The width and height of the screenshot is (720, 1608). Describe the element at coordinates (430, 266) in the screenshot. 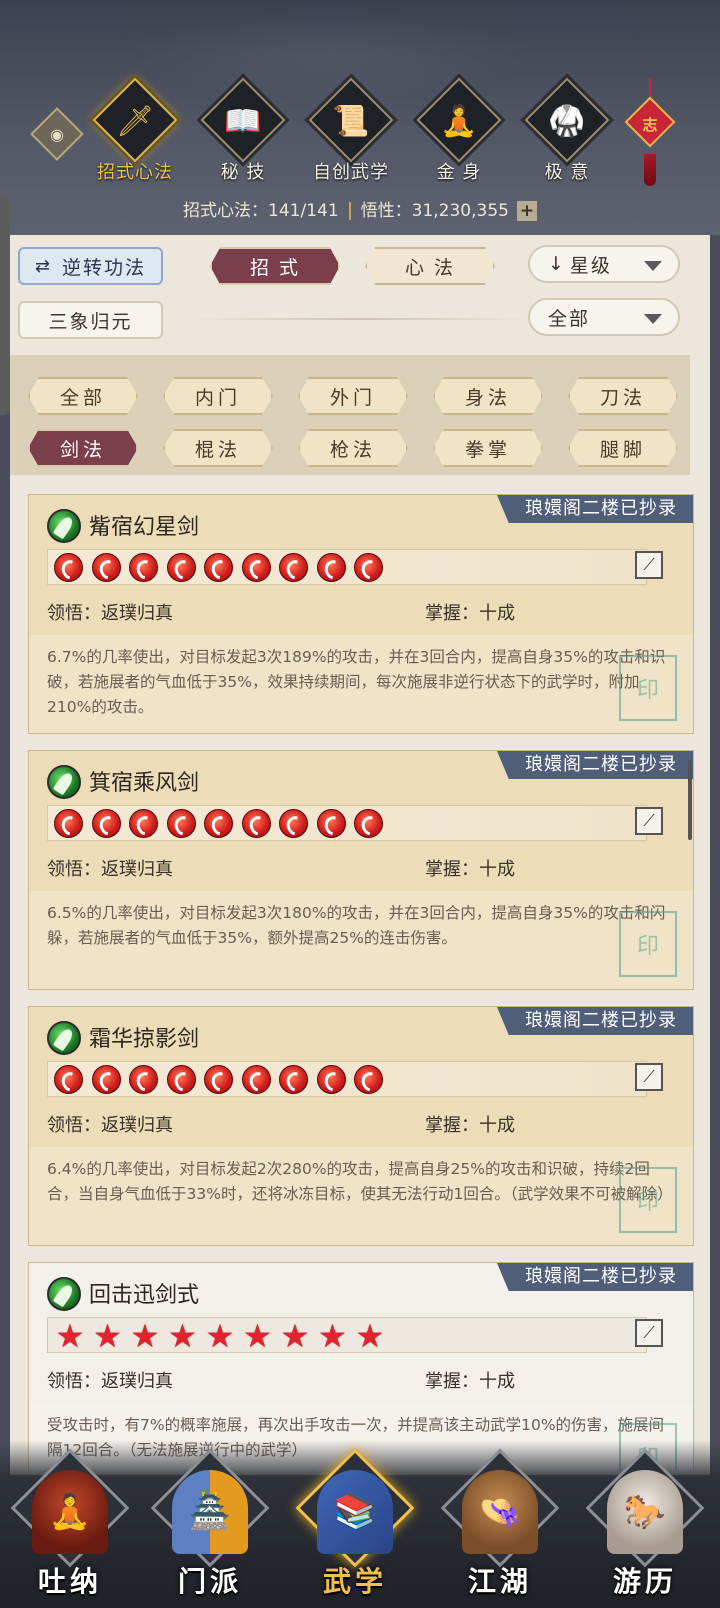

I see `tab-mind: 心 法` at that location.